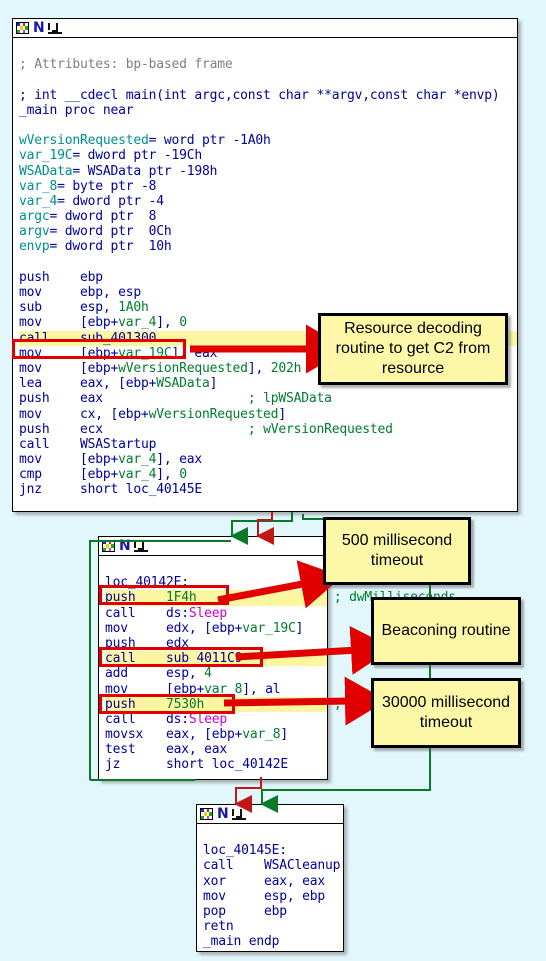  What do you see at coordinates (197, 765) in the screenshot?
I see `asm-line: jz short loc_40142E` at bounding box center [197, 765].